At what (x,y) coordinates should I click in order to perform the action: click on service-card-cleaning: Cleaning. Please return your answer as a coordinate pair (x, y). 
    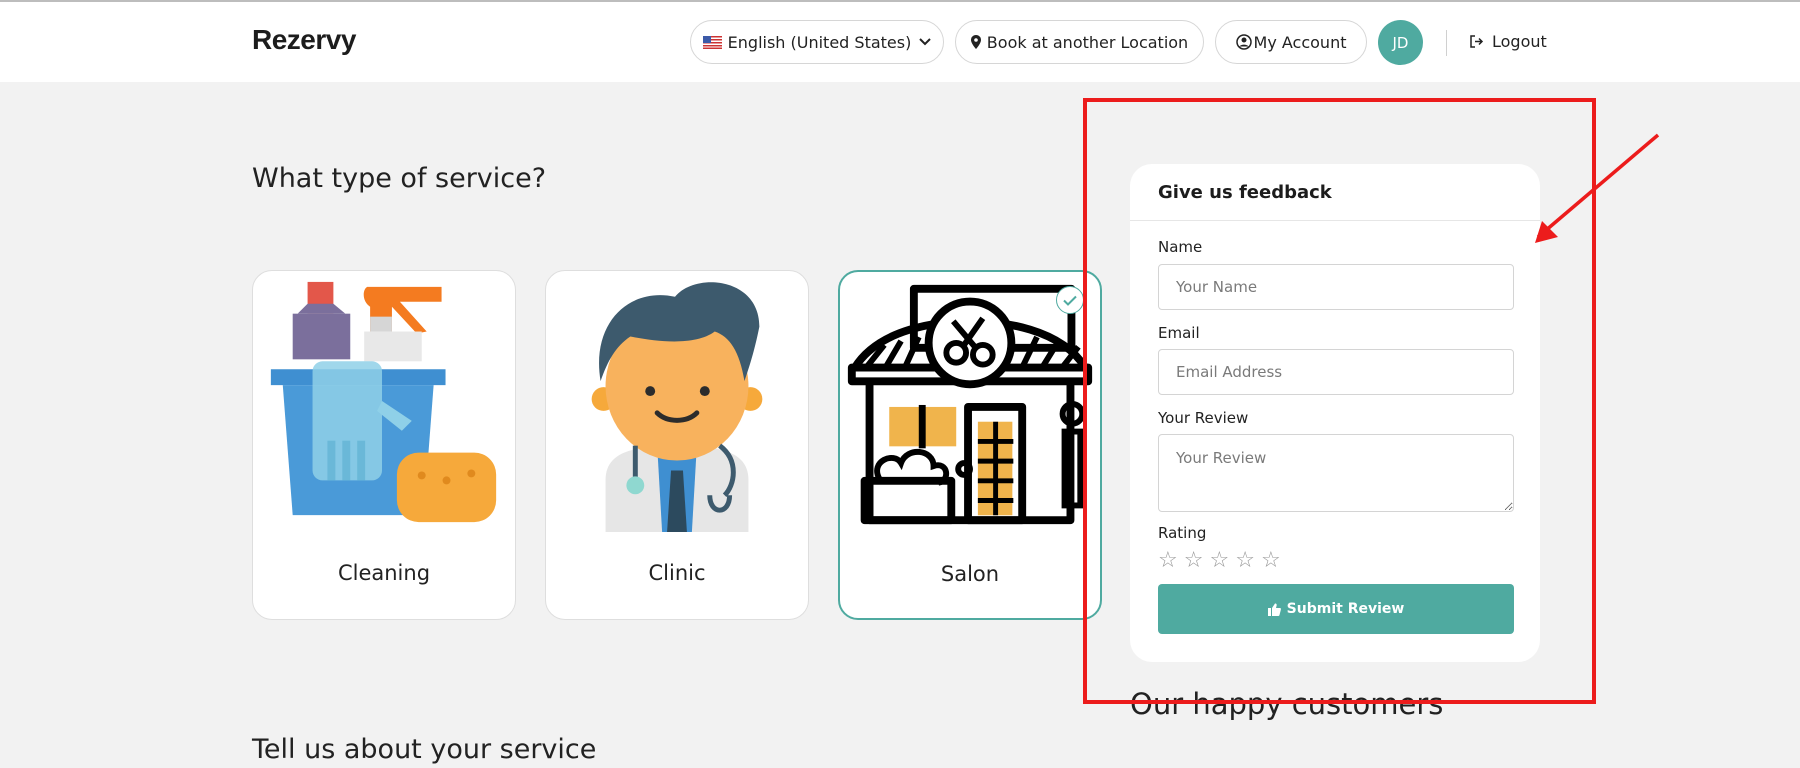
    Looking at the image, I should click on (384, 445).